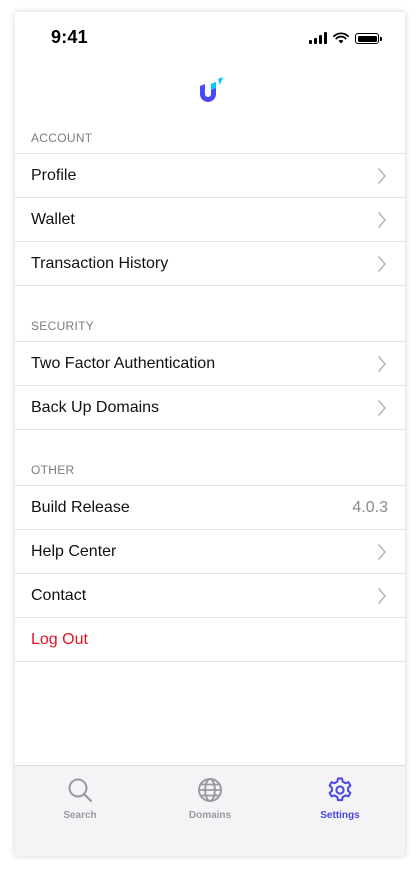 The image size is (420, 874). I want to click on row-label: Help Center, so click(74, 551).